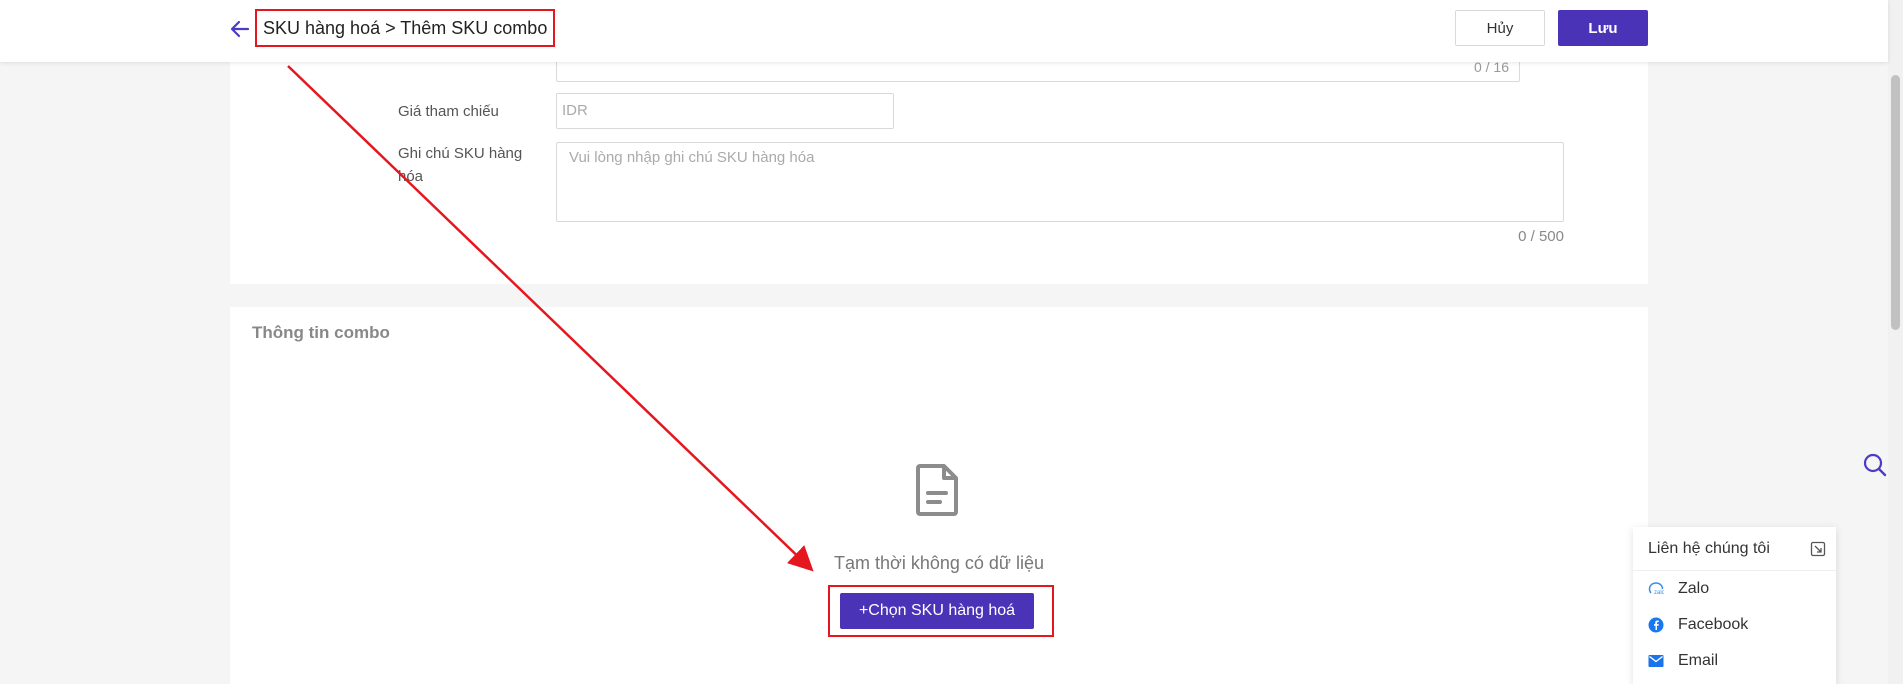 This screenshot has width=1903, height=684. I want to click on scrollbar-thumb, so click(1895, 202).